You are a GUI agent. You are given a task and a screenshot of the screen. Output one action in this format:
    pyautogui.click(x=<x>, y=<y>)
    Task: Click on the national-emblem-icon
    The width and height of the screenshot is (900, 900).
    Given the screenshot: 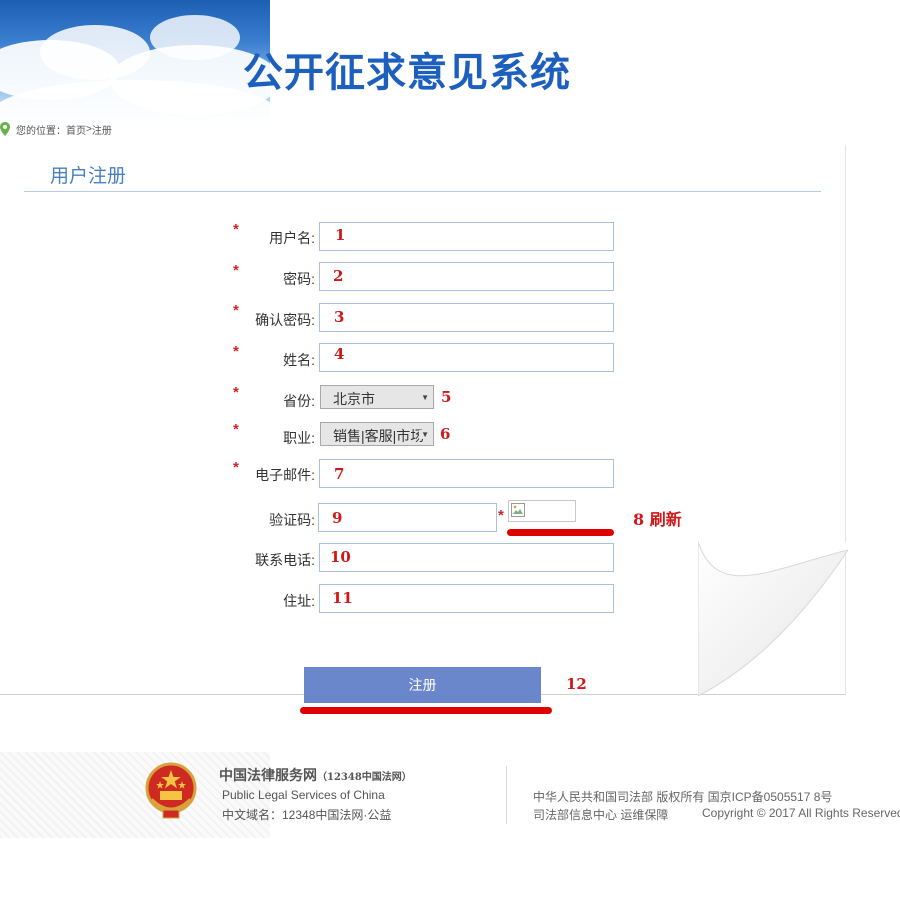 What is the action you would take?
    pyautogui.click(x=171, y=790)
    